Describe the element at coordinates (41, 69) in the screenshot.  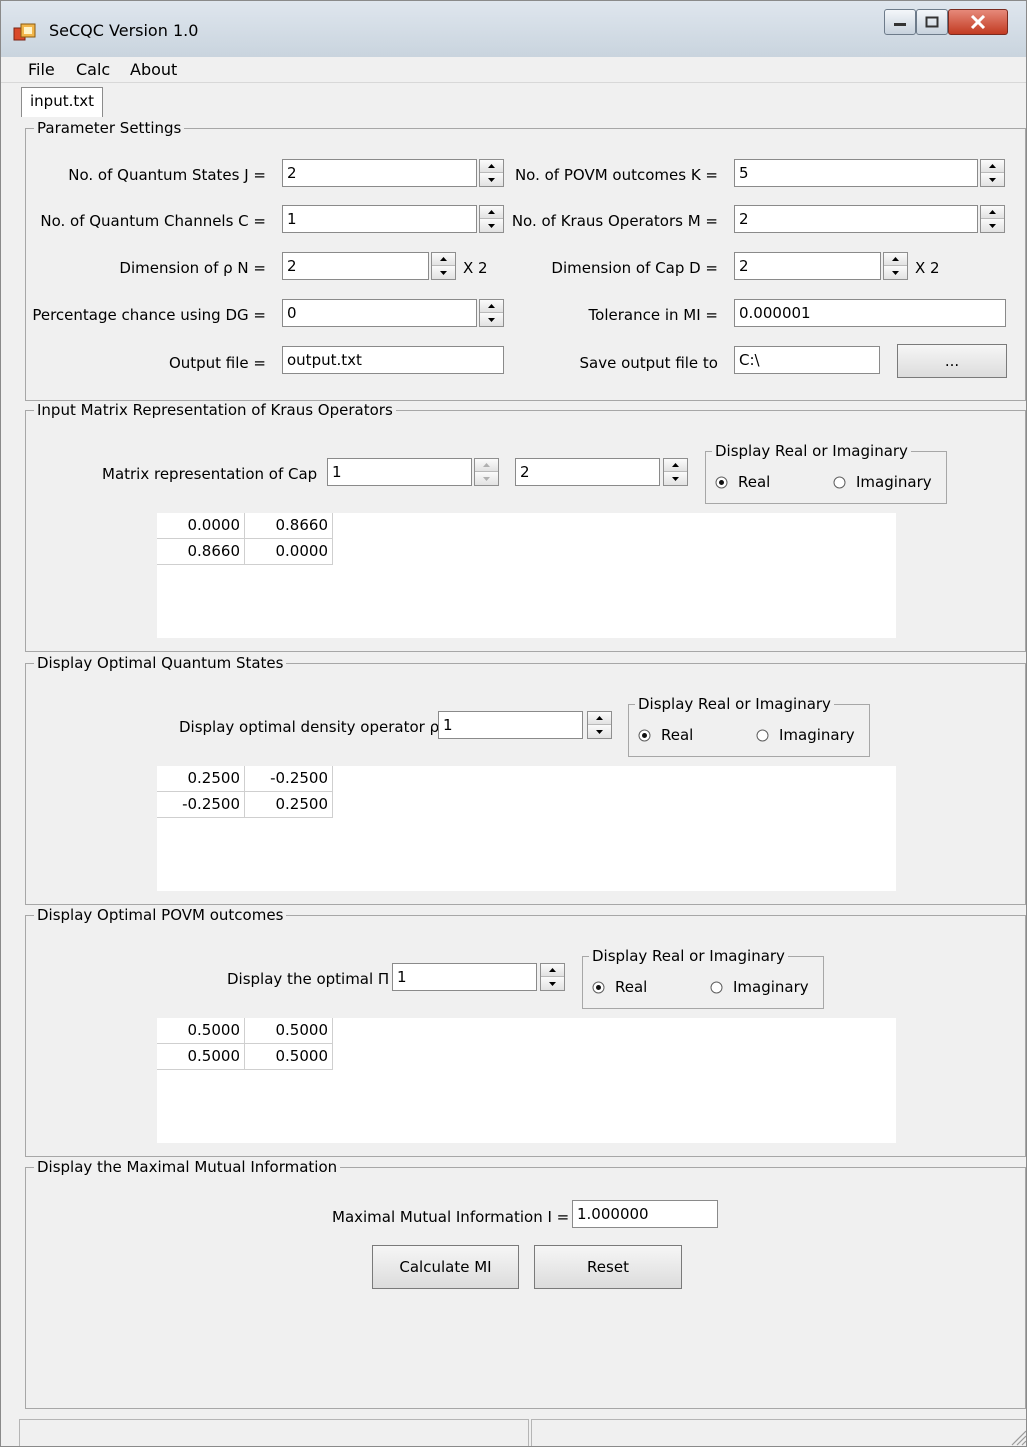
I see `menu-file: File` at that location.